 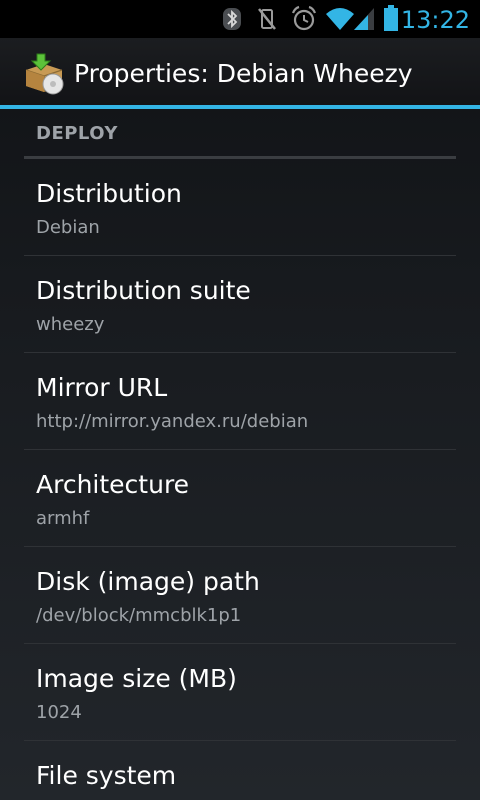 I want to click on pref-summary: http://mirror.yandex.ru/debian, so click(x=172, y=421).